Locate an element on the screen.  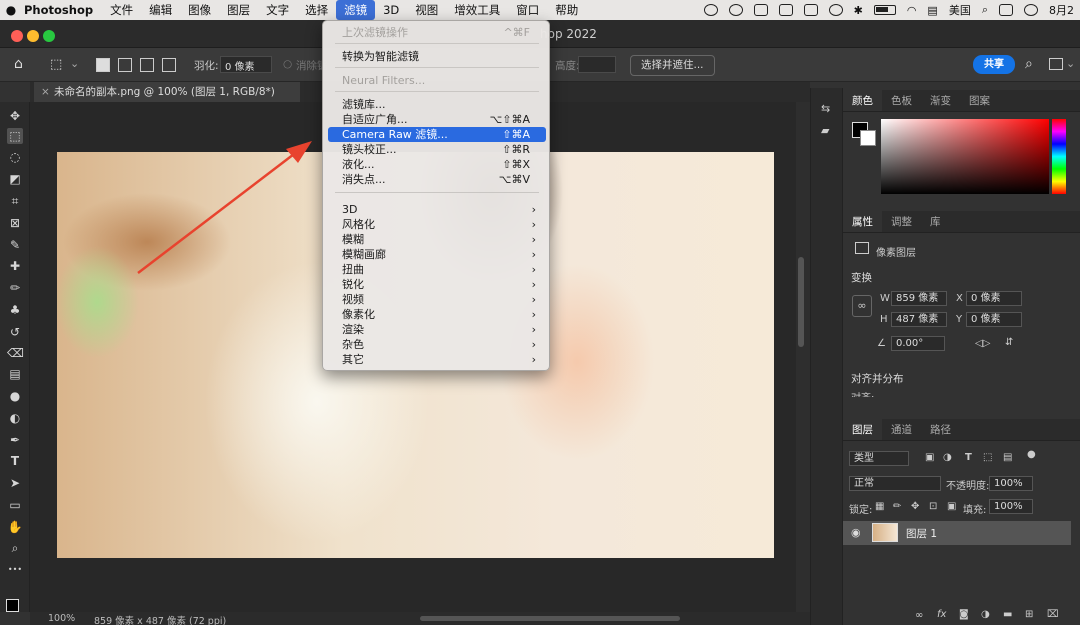
wifi-icon: ◠ is located at coordinates (912, 10).